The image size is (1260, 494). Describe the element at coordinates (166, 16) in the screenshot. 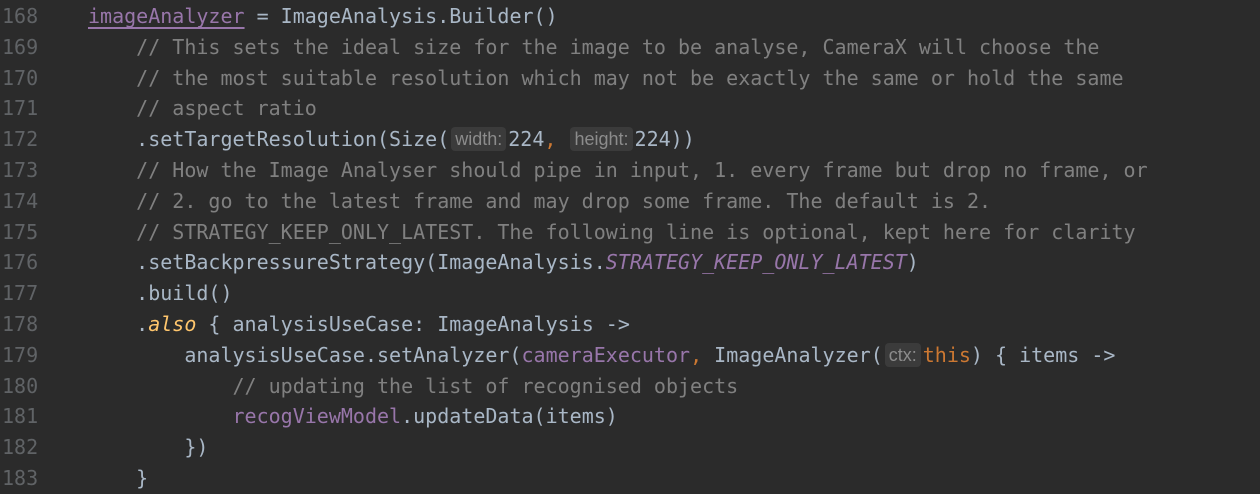

I see `code-property: imageAnalyzer` at that location.